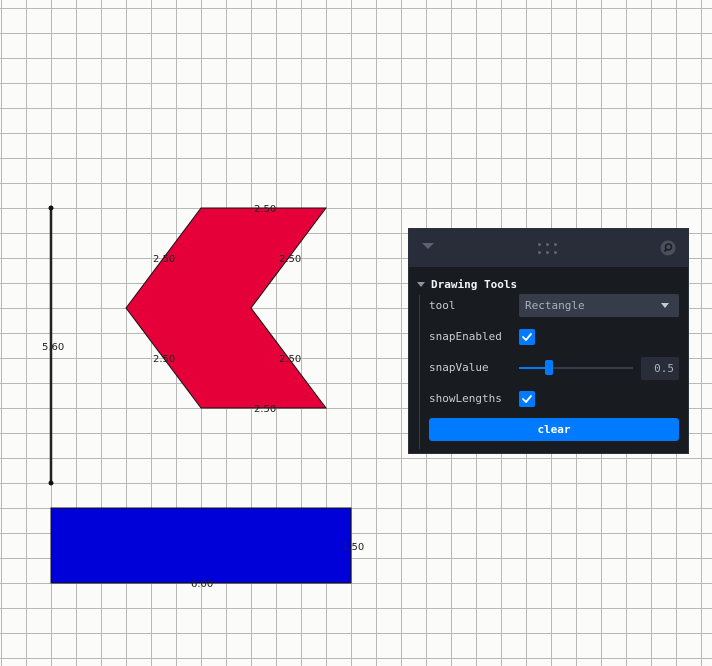  Describe the element at coordinates (51, 483) in the screenshot. I see `line-endpoint-bottom` at that location.